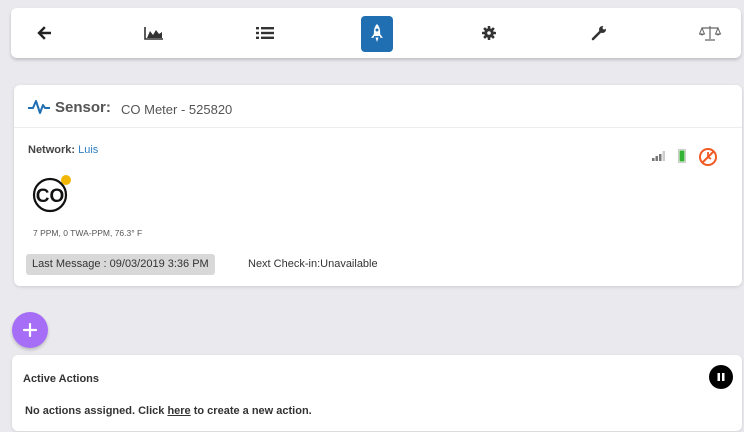 The width and height of the screenshot is (744, 432). What do you see at coordinates (708, 157) in the screenshot?
I see `no-checkin-icon` at bounding box center [708, 157].